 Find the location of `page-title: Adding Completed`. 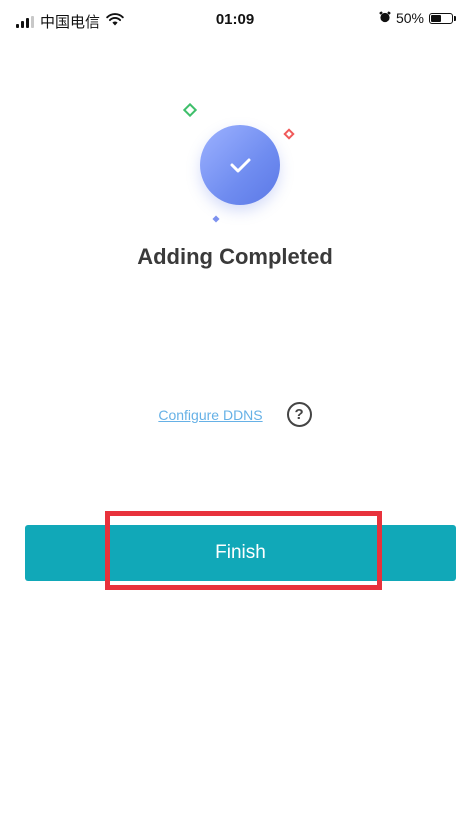

page-title: Adding Completed is located at coordinates (235, 256).